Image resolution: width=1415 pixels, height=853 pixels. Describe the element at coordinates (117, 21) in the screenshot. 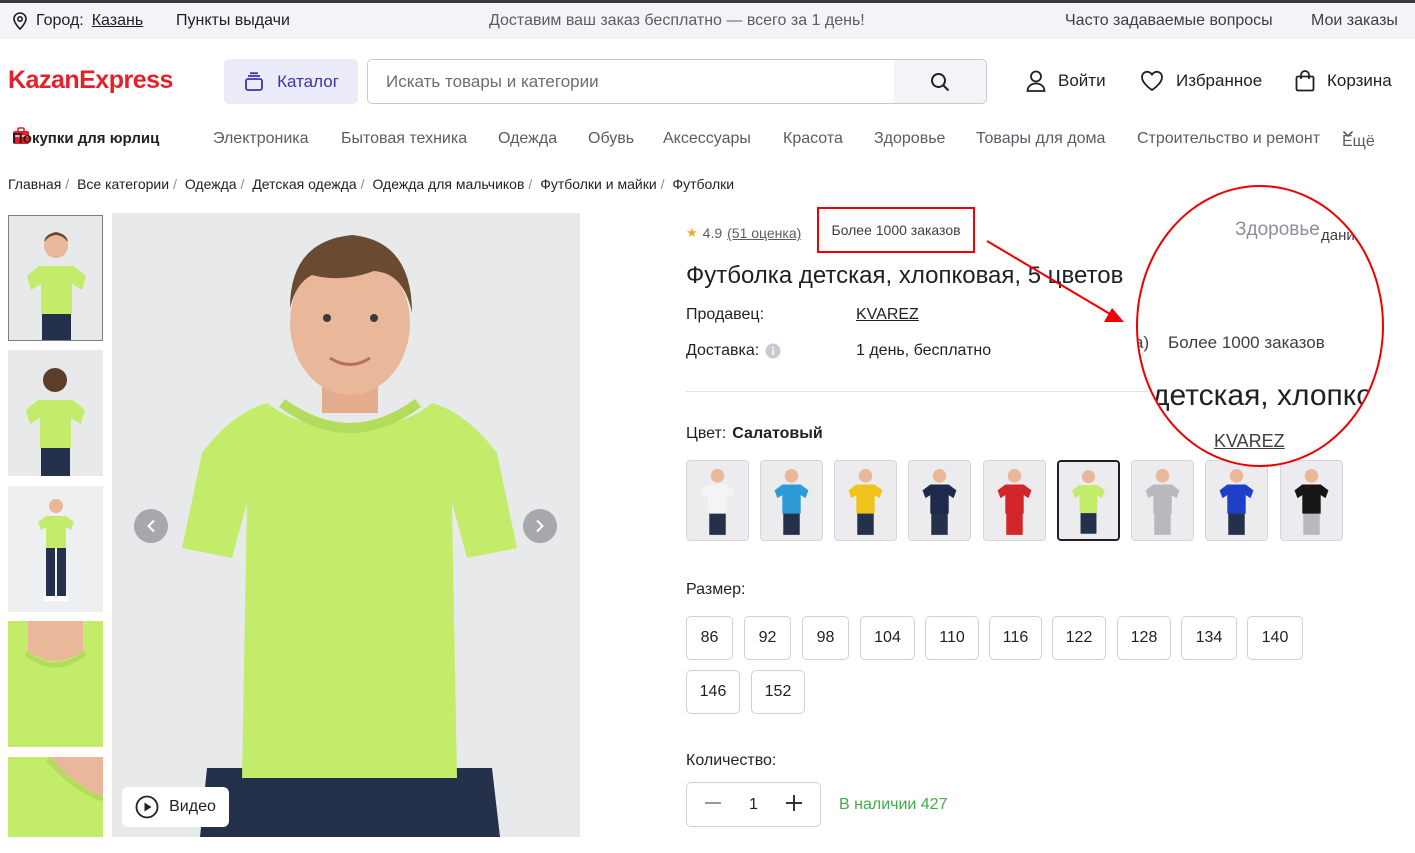

I see `city-value: Казань` at that location.